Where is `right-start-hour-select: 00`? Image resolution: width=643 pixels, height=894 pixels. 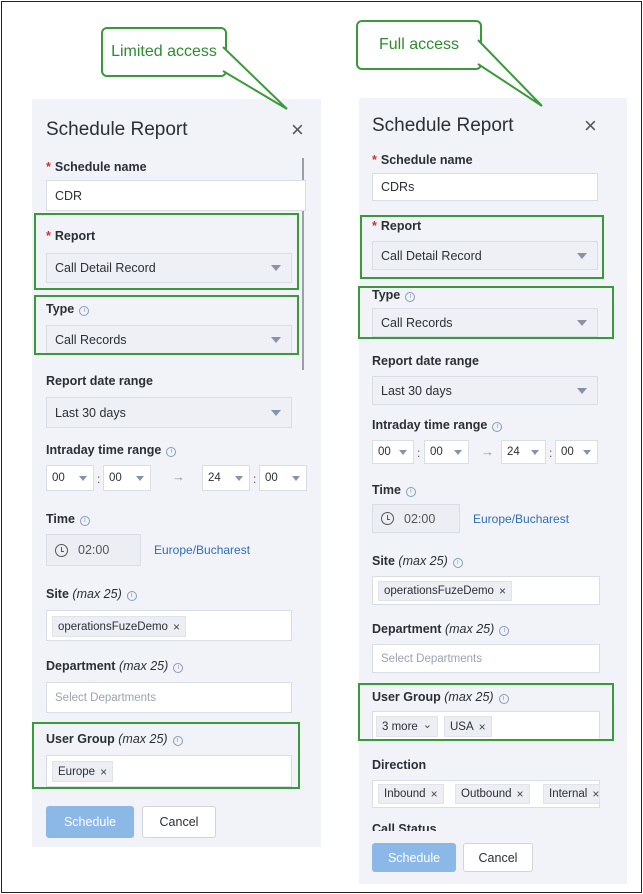
right-start-hour-select: 00 is located at coordinates (393, 452).